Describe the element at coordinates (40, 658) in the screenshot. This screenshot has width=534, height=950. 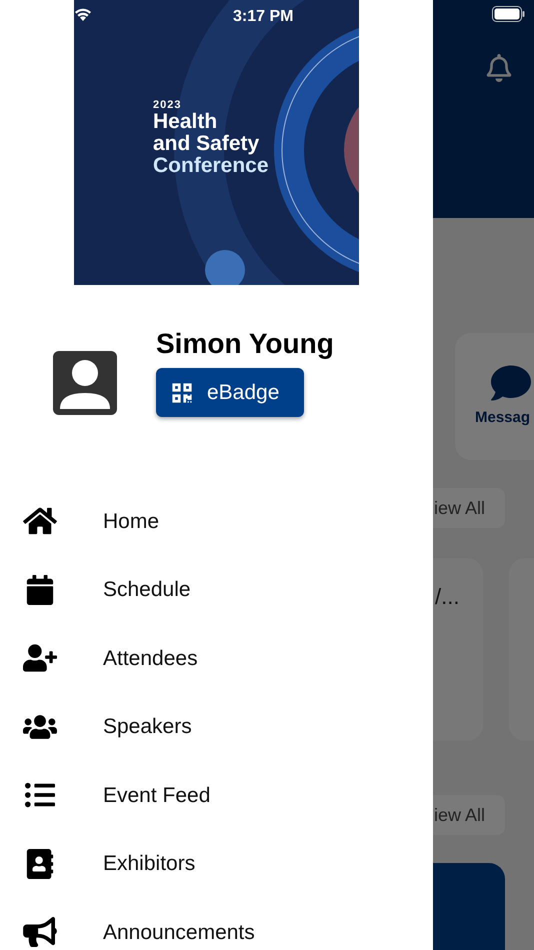
I see `user-plus-icon` at that location.